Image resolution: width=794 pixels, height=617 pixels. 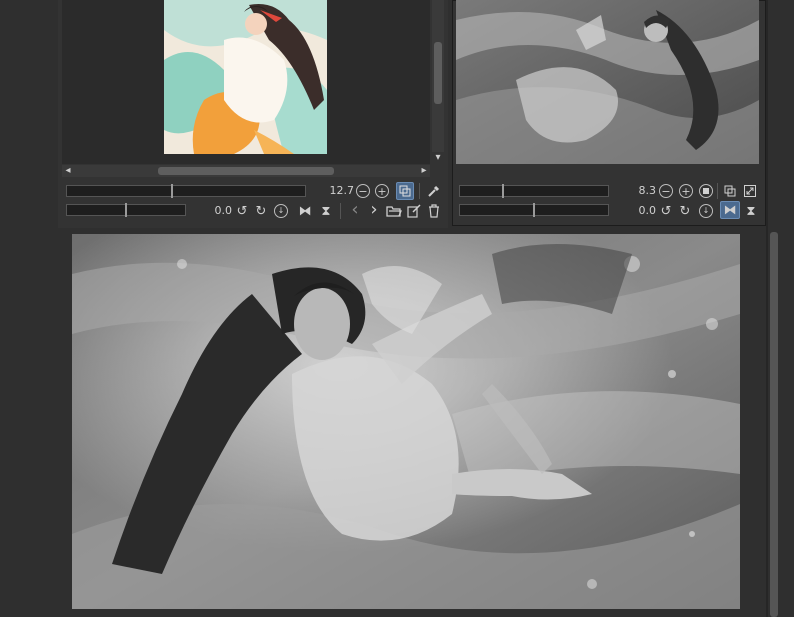 What do you see at coordinates (326, 211) in the screenshot?
I see `flip-vertical-icon: ⧗` at bounding box center [326, 211].